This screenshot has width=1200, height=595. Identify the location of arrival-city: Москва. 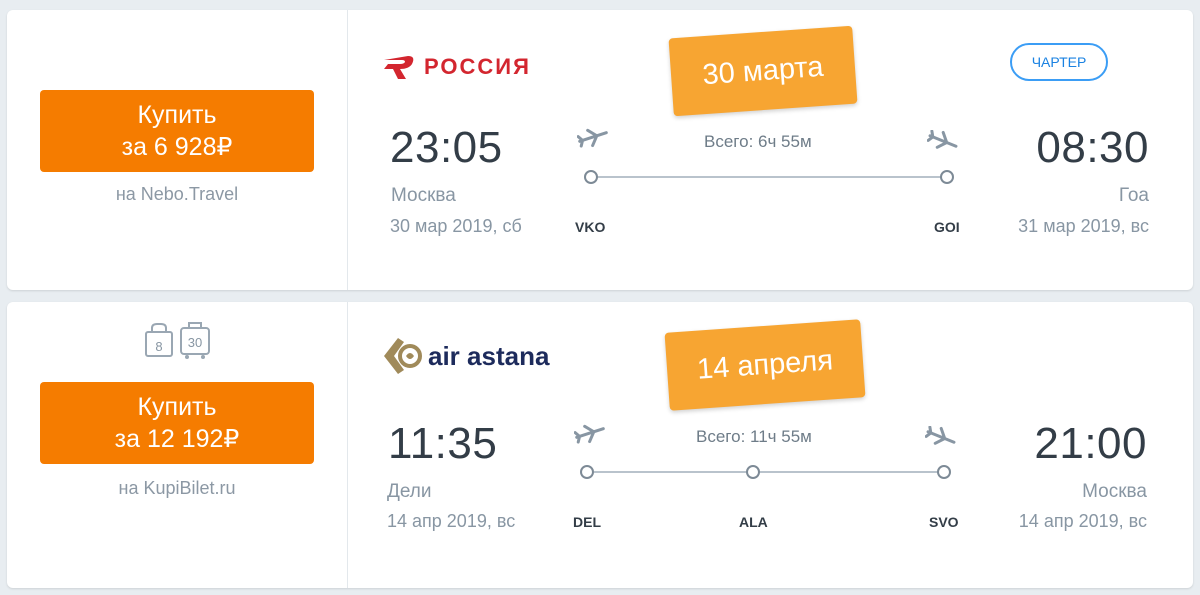
(1114, 491).